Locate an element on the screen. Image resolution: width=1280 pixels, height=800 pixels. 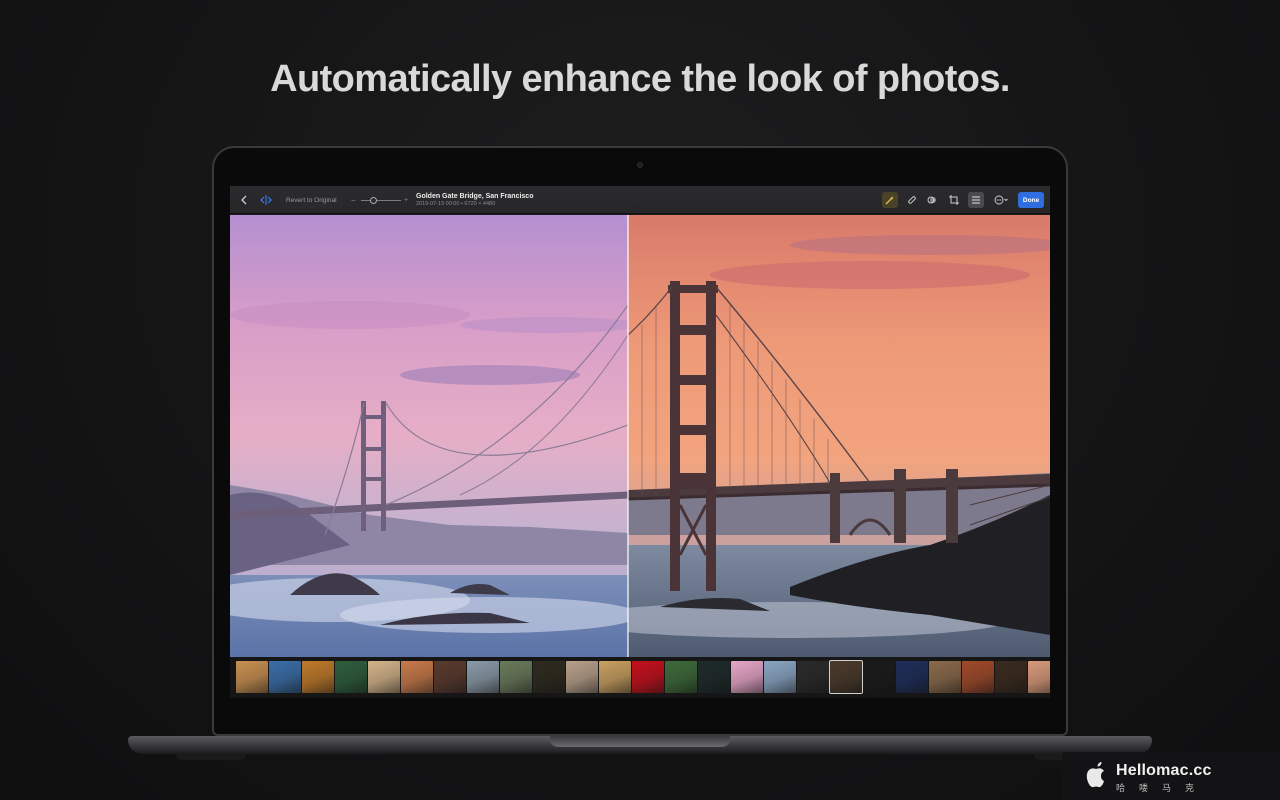
back-button is located at coordinates (246, 200).